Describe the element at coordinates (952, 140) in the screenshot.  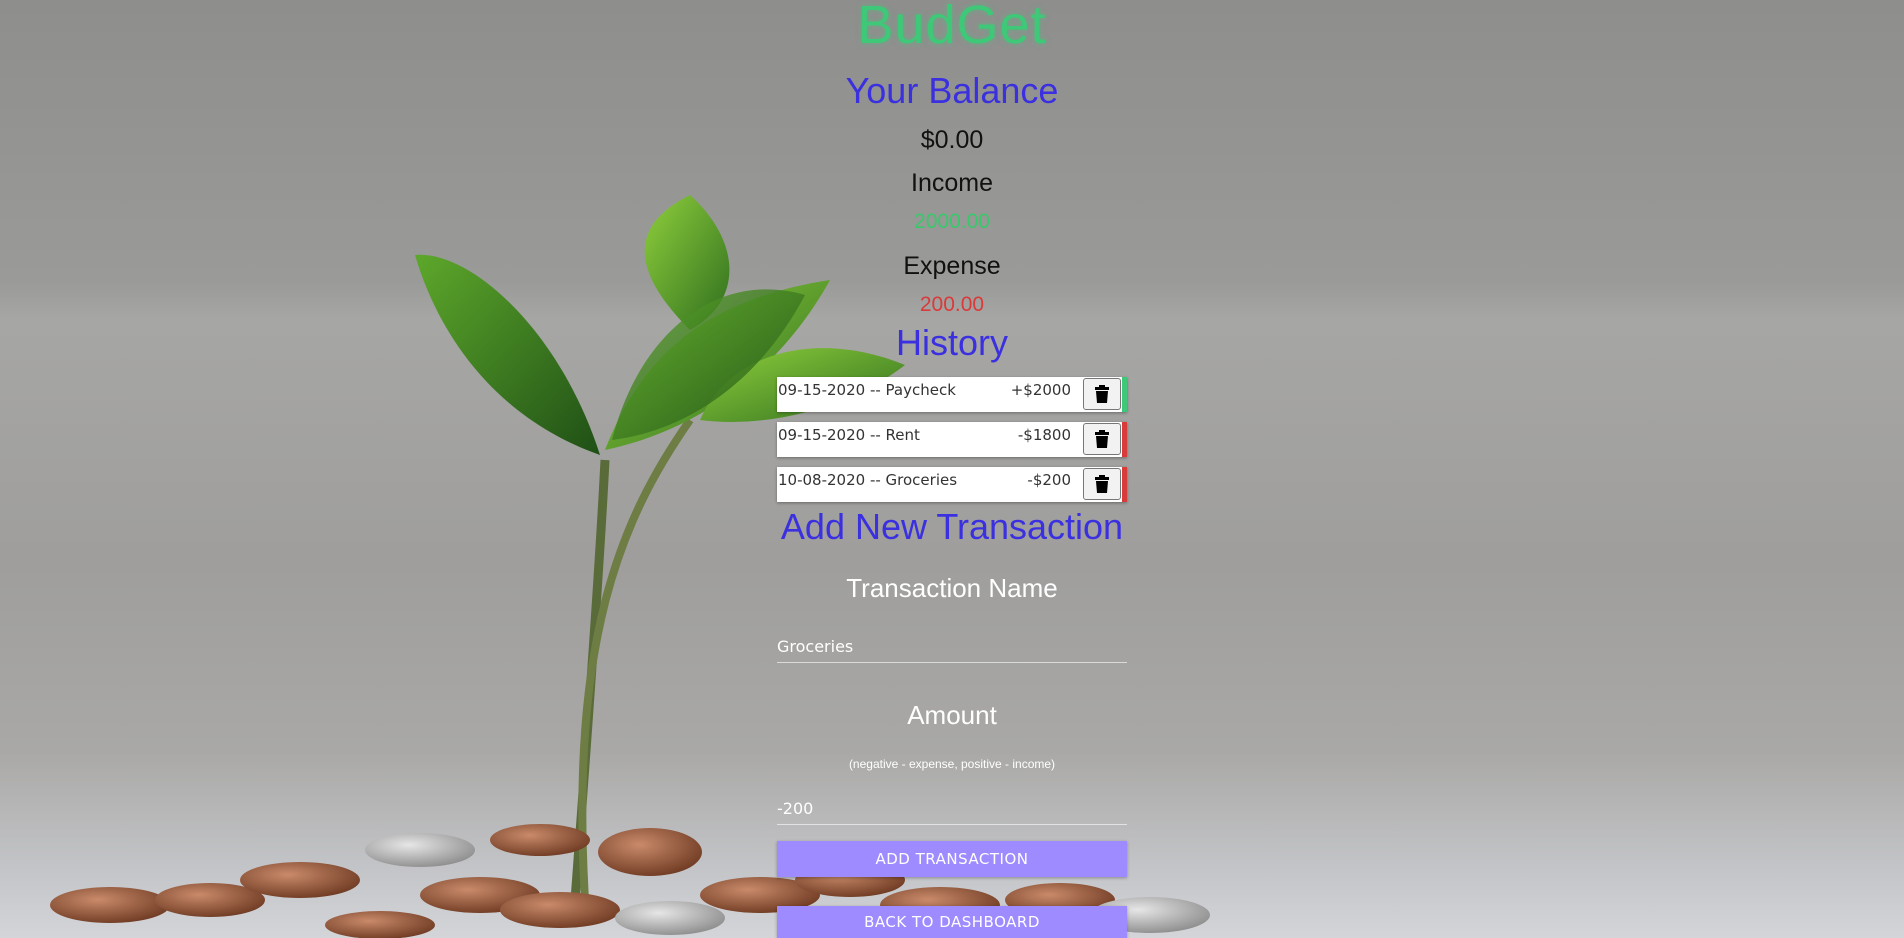
I see `balance-value: $0.00` at that location.